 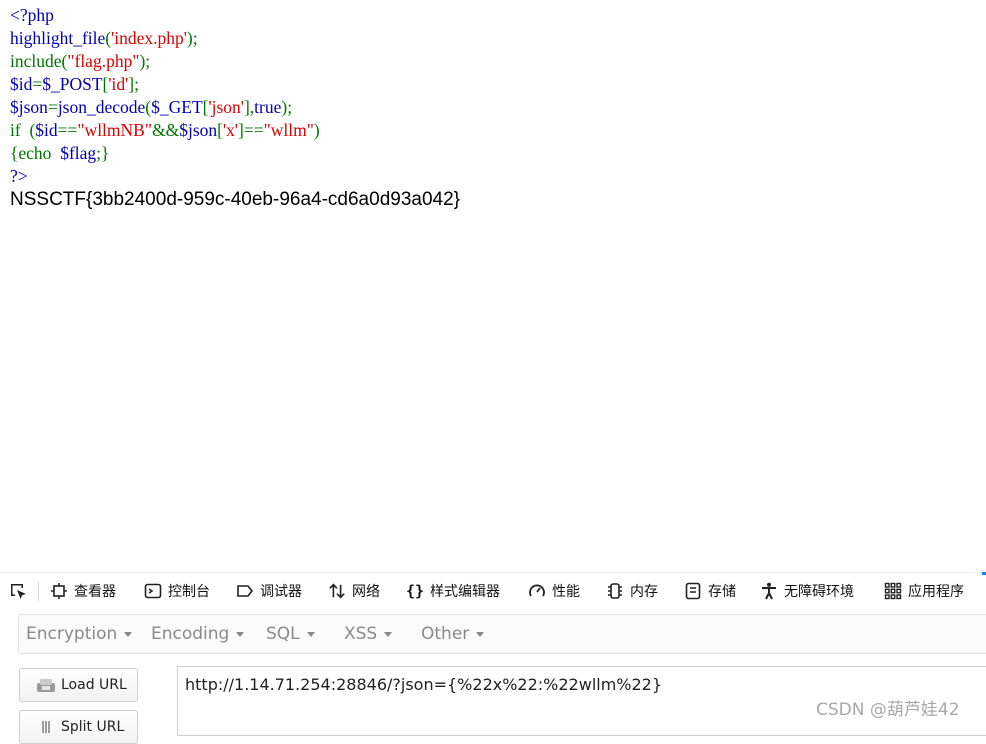 I want to click on split-url-label: Split URL, so click(x=93, y=727).